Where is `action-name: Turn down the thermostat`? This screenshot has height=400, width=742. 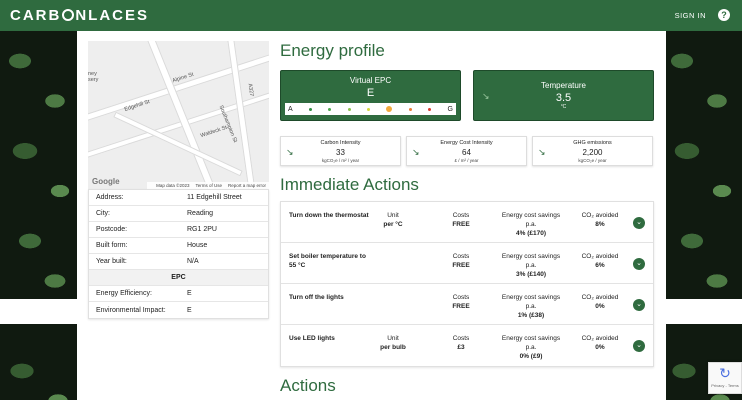
action-name: Turn down the thermostat is located at coordinates (329, 215).